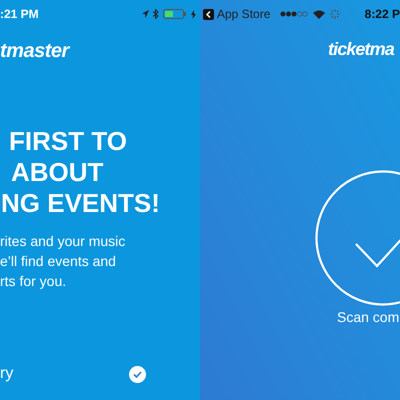  What do you see at coordinates (33, 281) in the screenshot?
I see `body-text: rts for you.` at bounding box center [33, 281].